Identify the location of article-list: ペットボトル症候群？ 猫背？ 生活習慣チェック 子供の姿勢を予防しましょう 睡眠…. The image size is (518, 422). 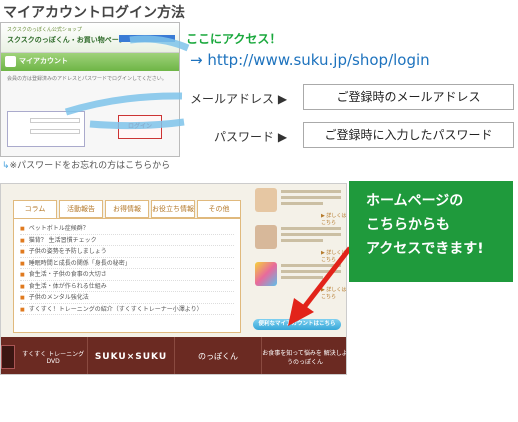
(127, 275).